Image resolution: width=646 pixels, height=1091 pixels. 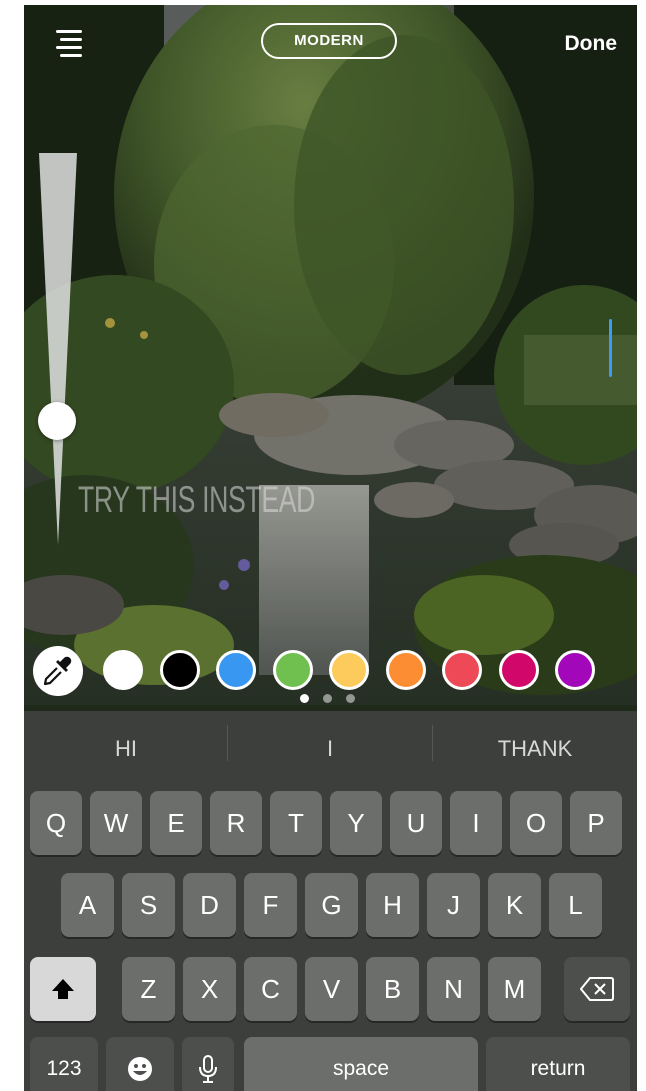 What do you see at coordinates (58, 351) in the screenshot?
I see `text-size-slider` at bounding box center [58, 351].